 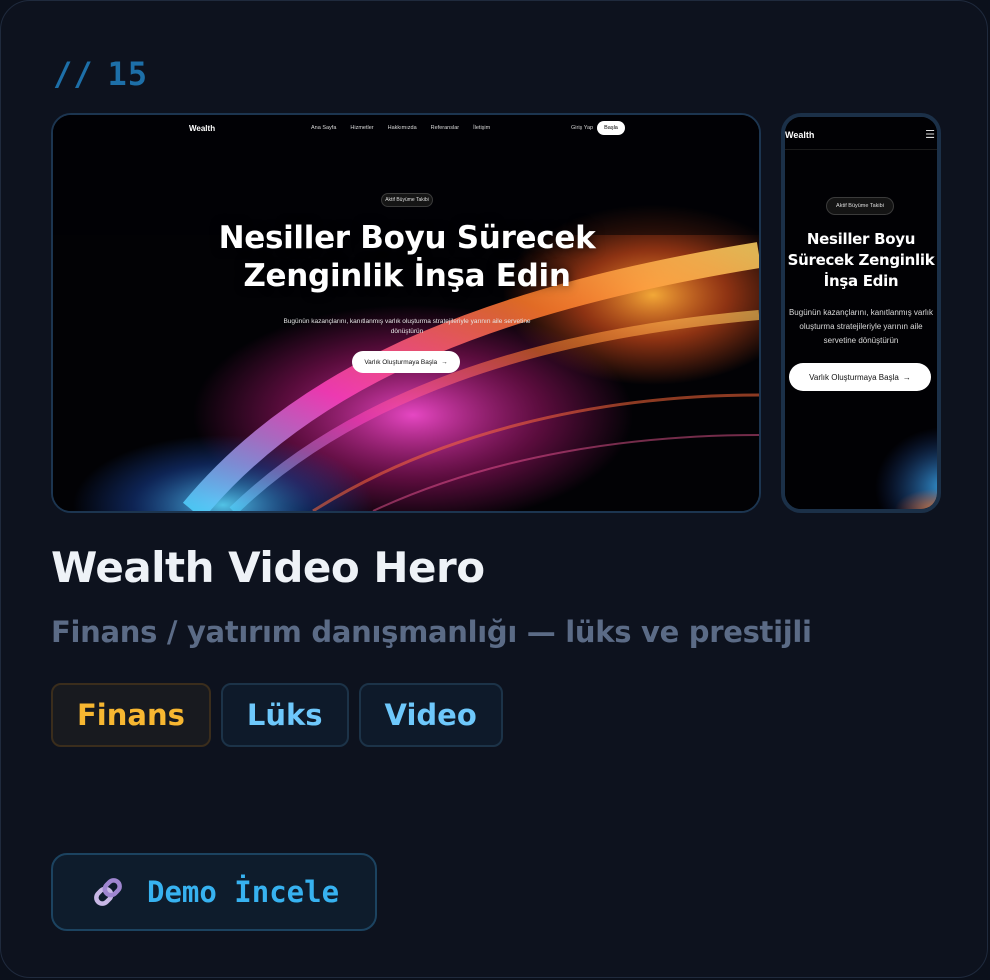 What do you see at coordinates (73, 74) in the screenshot?
I see `index-prefix: //` at bounding box center [73, 74].